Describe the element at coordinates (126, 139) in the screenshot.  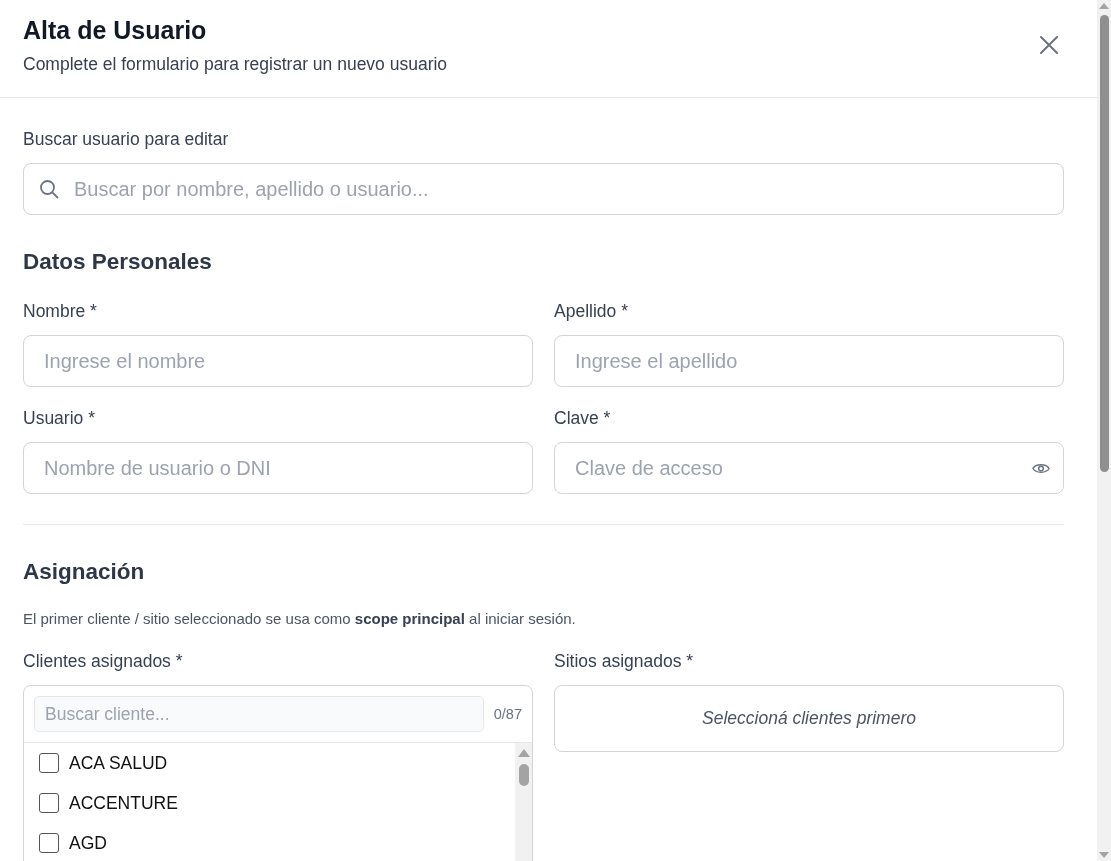
I see `field-label: Buscar usuario para editar` at that location.